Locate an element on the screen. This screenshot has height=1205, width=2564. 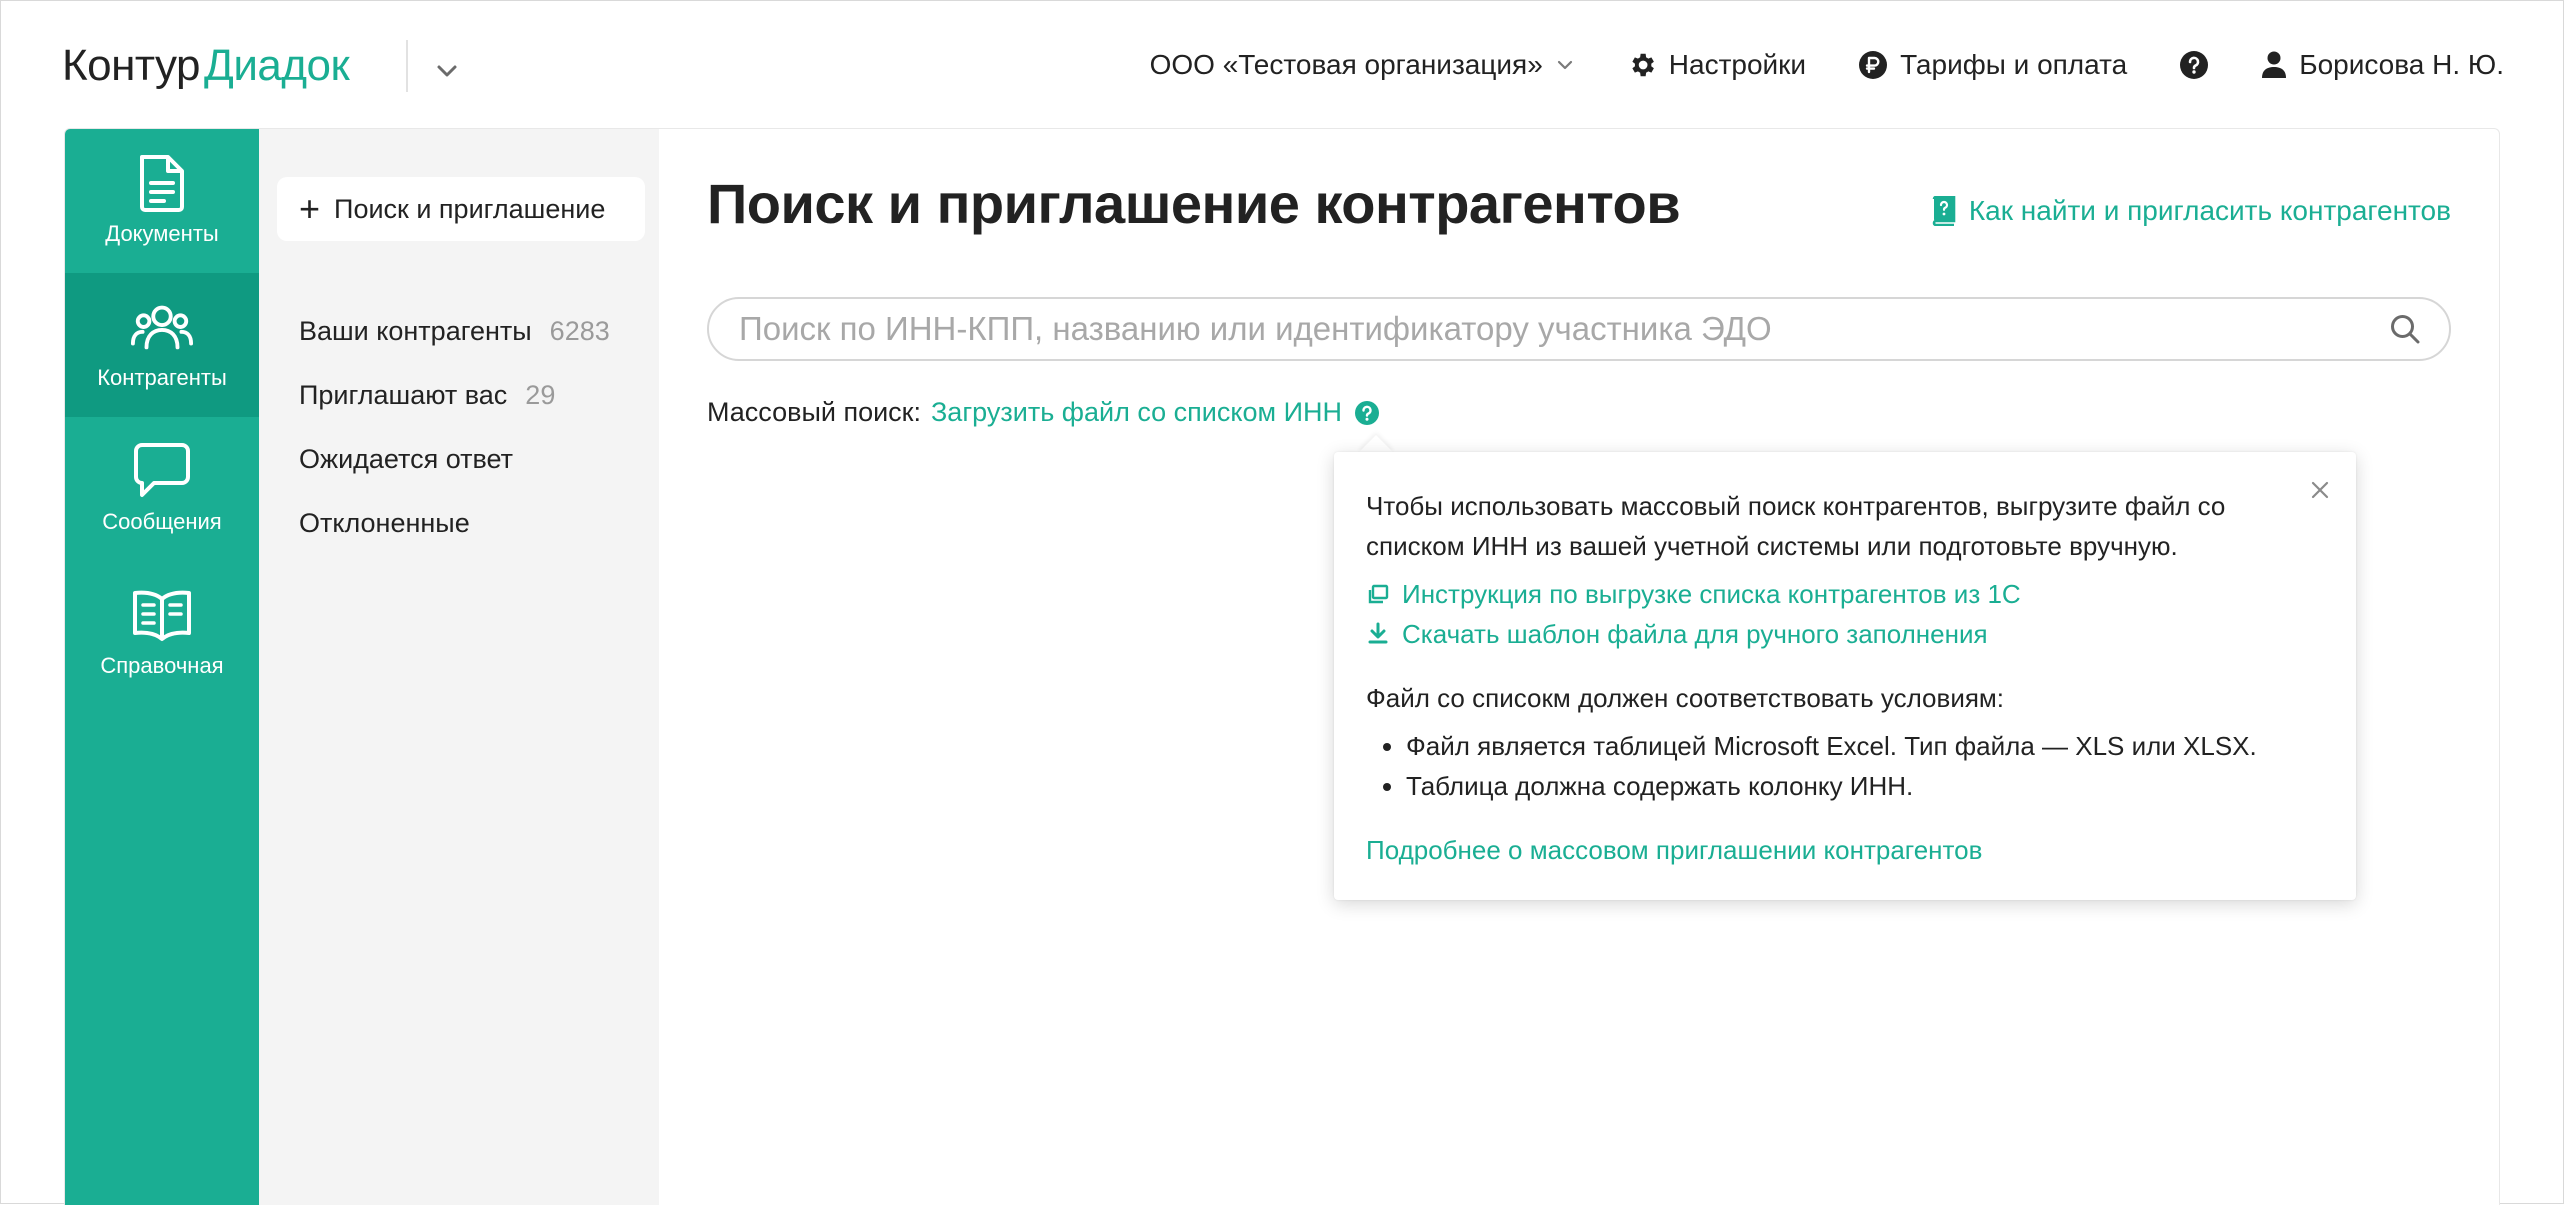
subnav-item-label: Приглашают вас is located at coordinates (403, 394).